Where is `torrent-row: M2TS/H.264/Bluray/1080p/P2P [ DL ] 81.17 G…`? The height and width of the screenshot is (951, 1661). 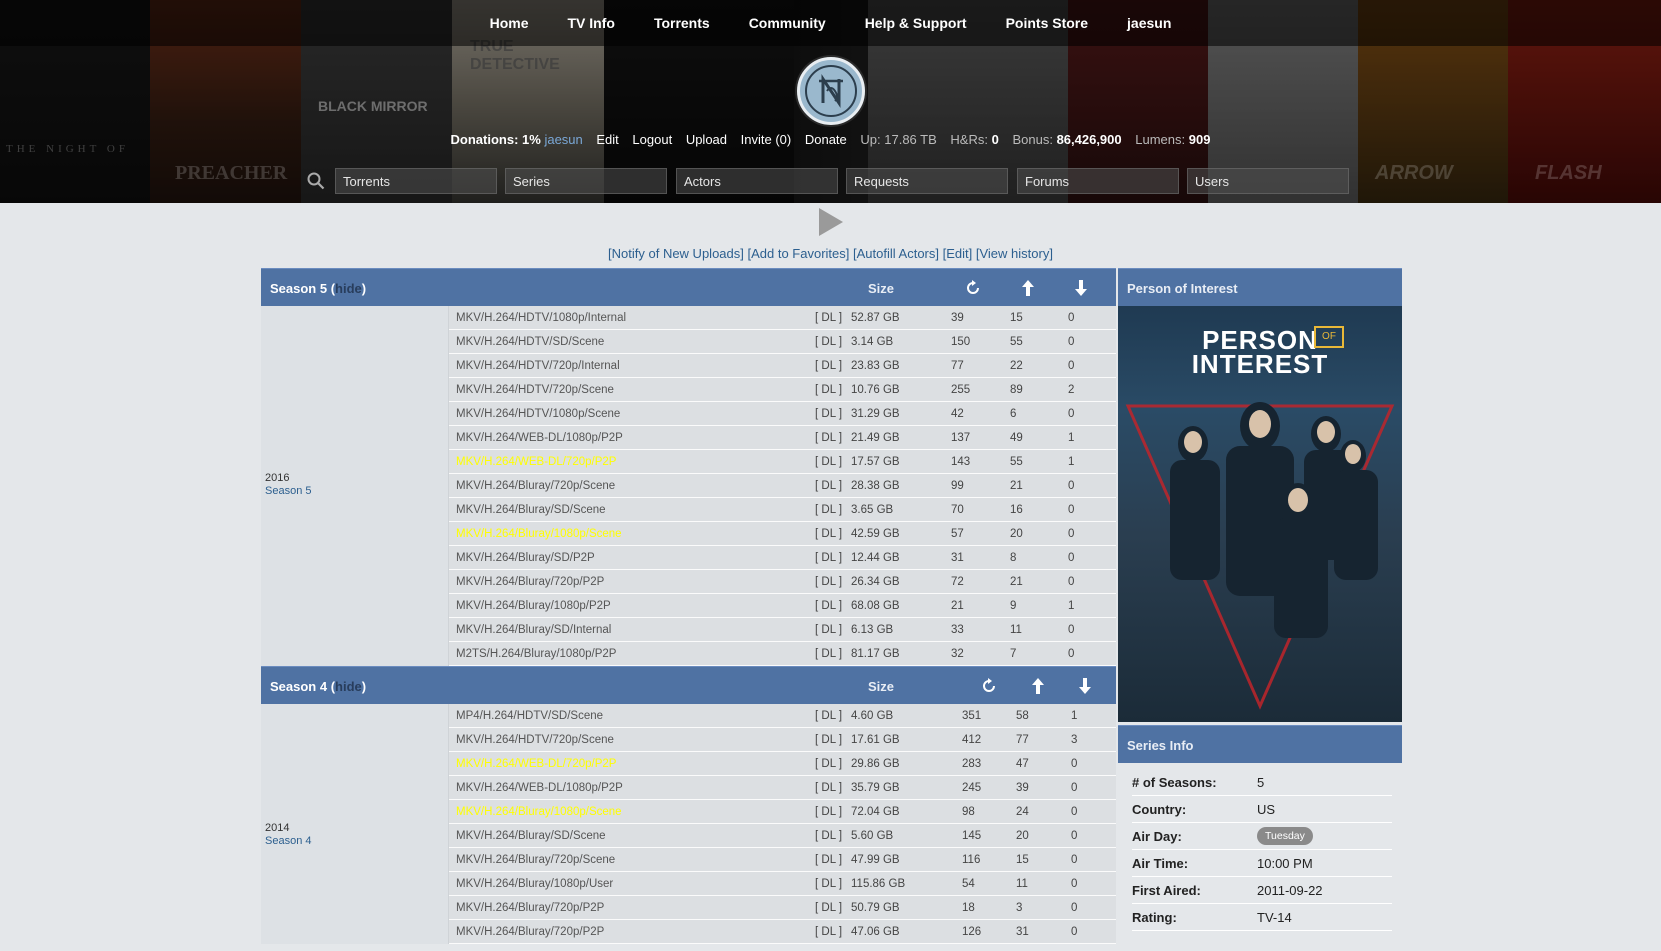 torrent-row: M2TS/H.264/Bluray/1080p/P2P [ DL ] 81.17 G… is located at coordinates (782, 654).